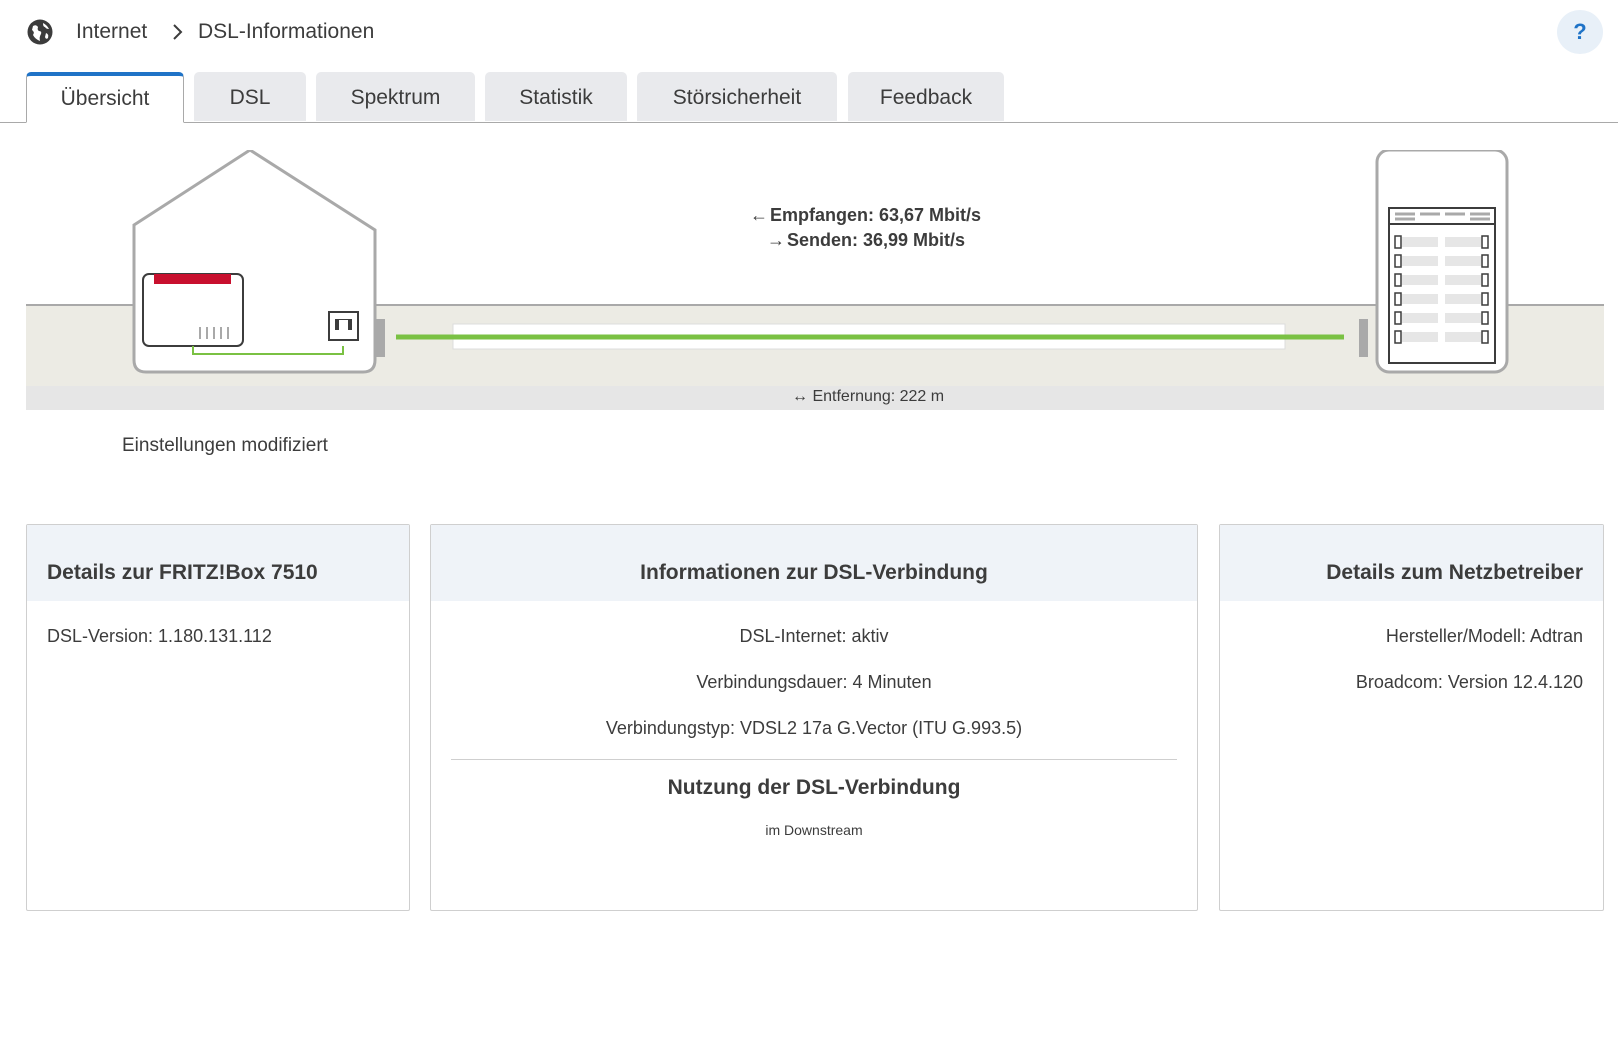 The height and width of the screenshot is (1042, 1618). Describe the element at coordinates (814, 830) in the screenshot. I see `dsl-usage-note: im Downstream` at that location.